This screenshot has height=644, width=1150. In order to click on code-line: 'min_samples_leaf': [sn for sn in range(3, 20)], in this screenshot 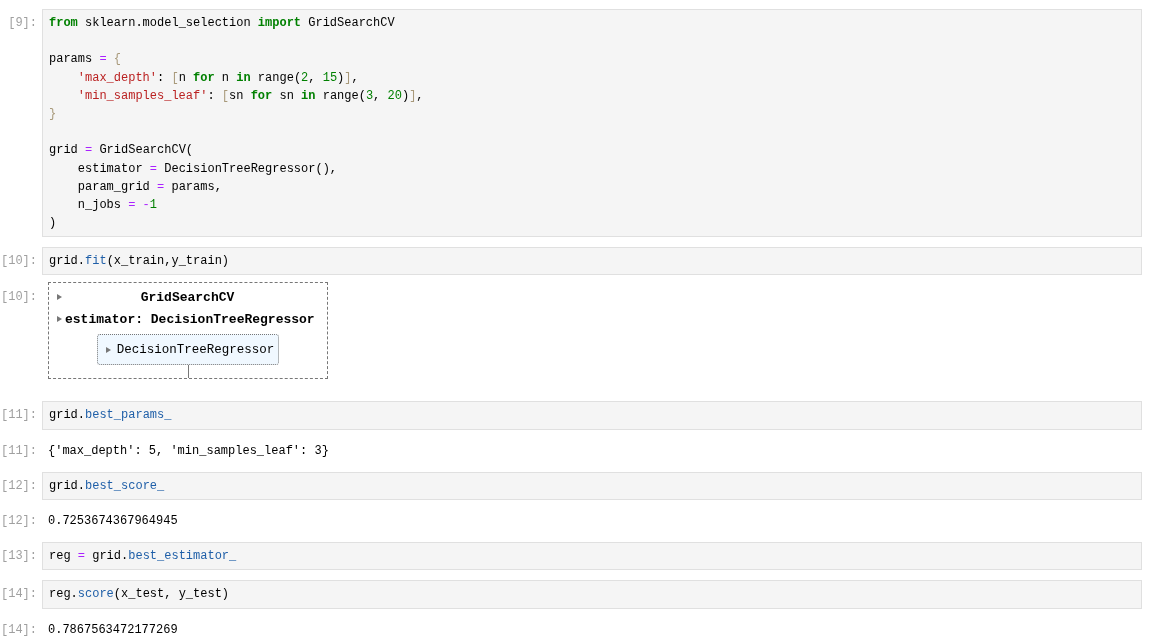, I will do `click(250, 96)`.